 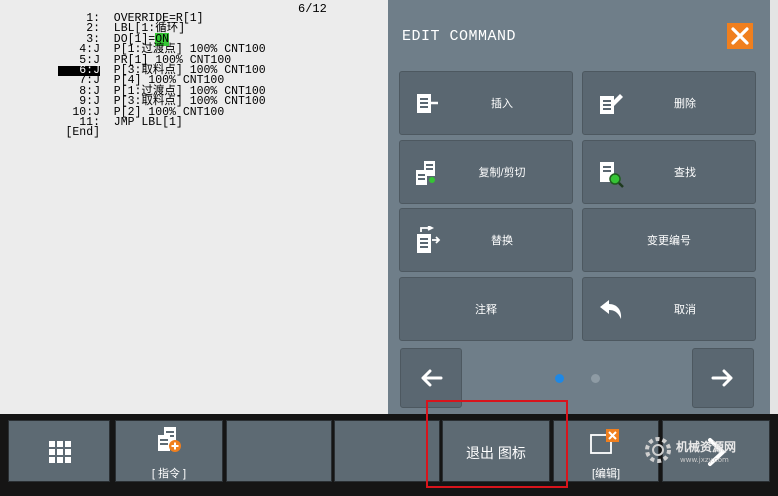 I want to click on panel-title: EDIT COMMAND, so click(x=459, y=36).